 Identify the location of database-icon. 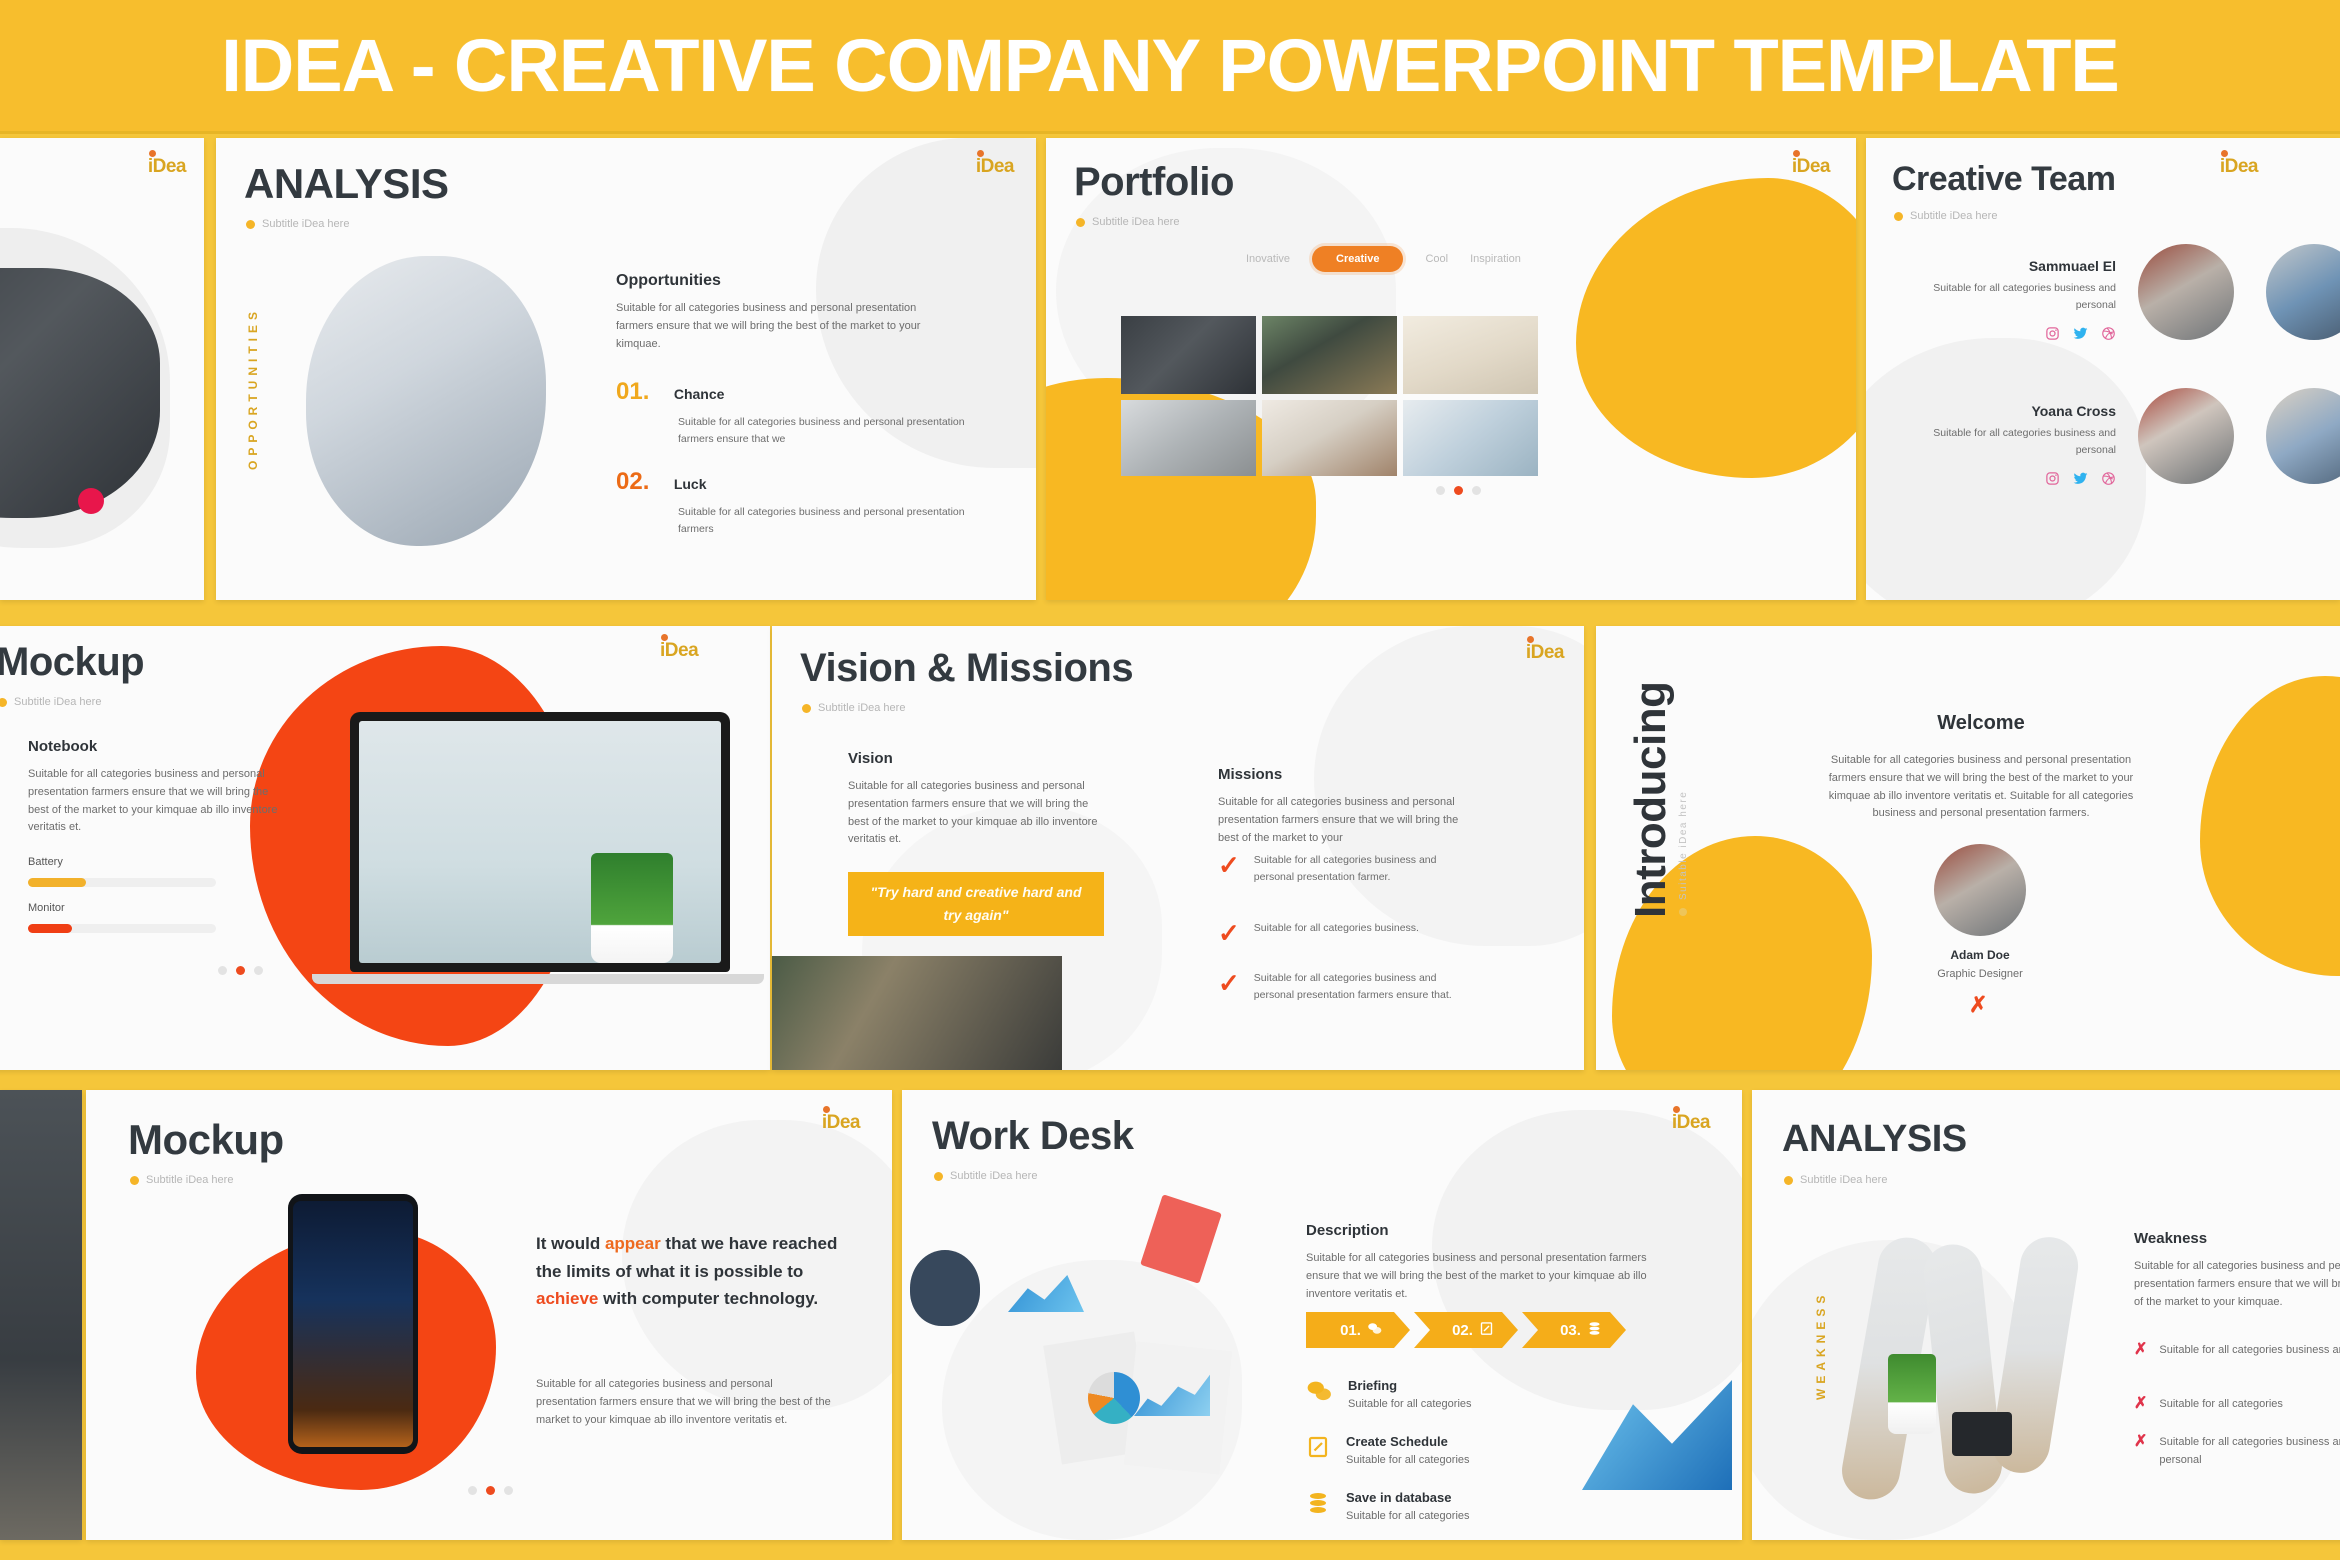
(1318, 1505).